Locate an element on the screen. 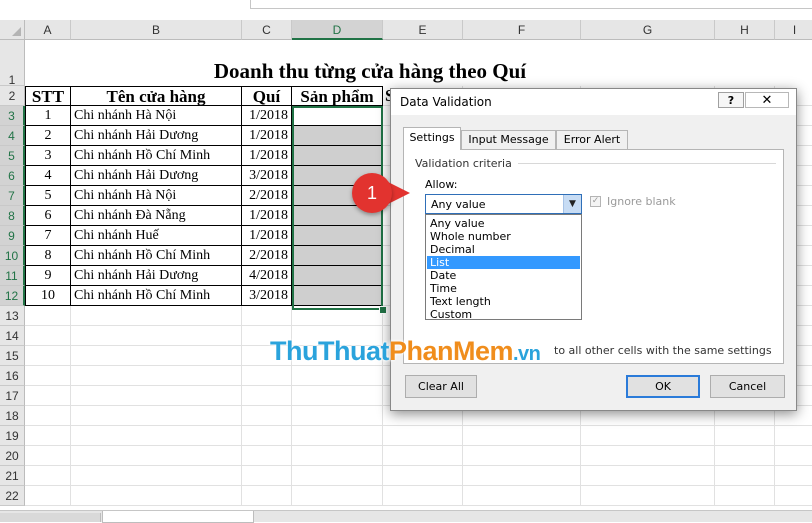 The width and height of the screenshot is (812, 523). product-header: Sản phẩm is located at coordinates (337, 96).